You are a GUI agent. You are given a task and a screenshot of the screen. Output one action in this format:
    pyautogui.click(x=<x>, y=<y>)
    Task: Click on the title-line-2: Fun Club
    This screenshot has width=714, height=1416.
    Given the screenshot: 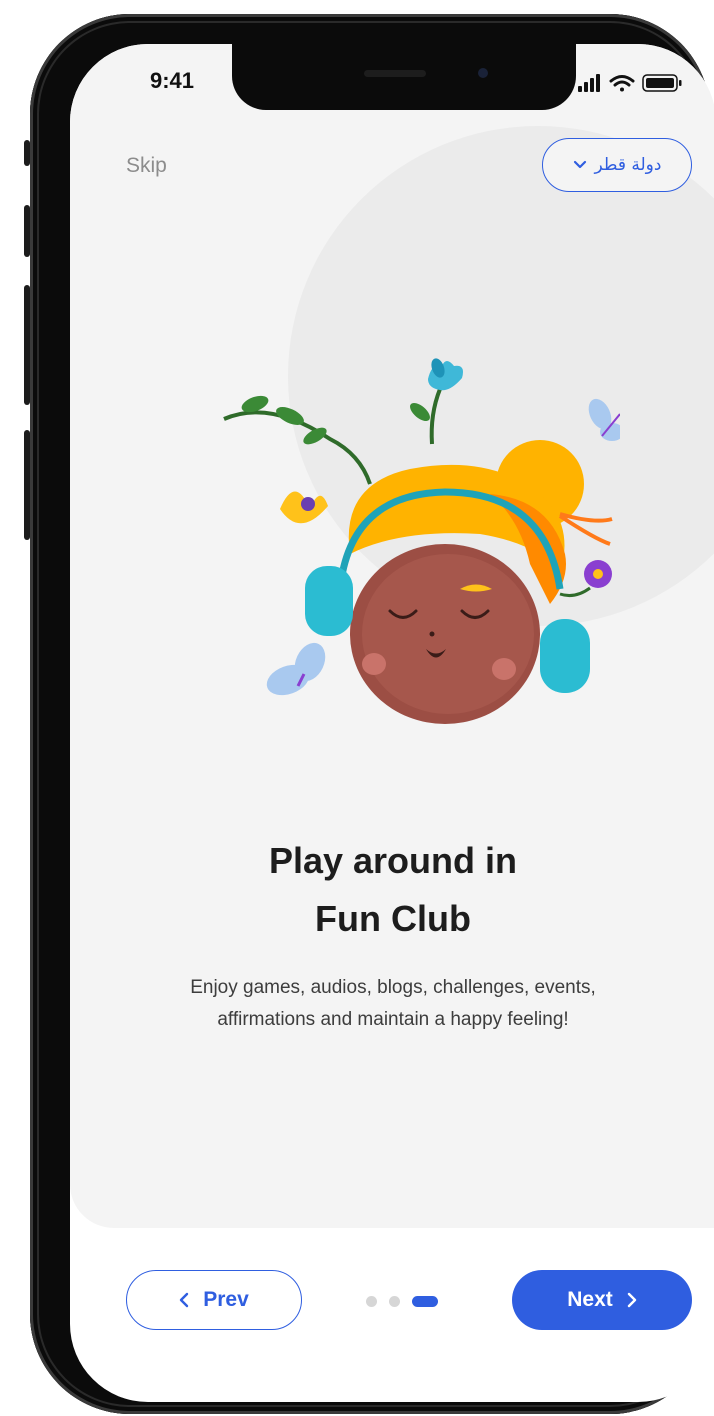 What is the action you would take?
    pyautogui.click(x=393, y=918)
    